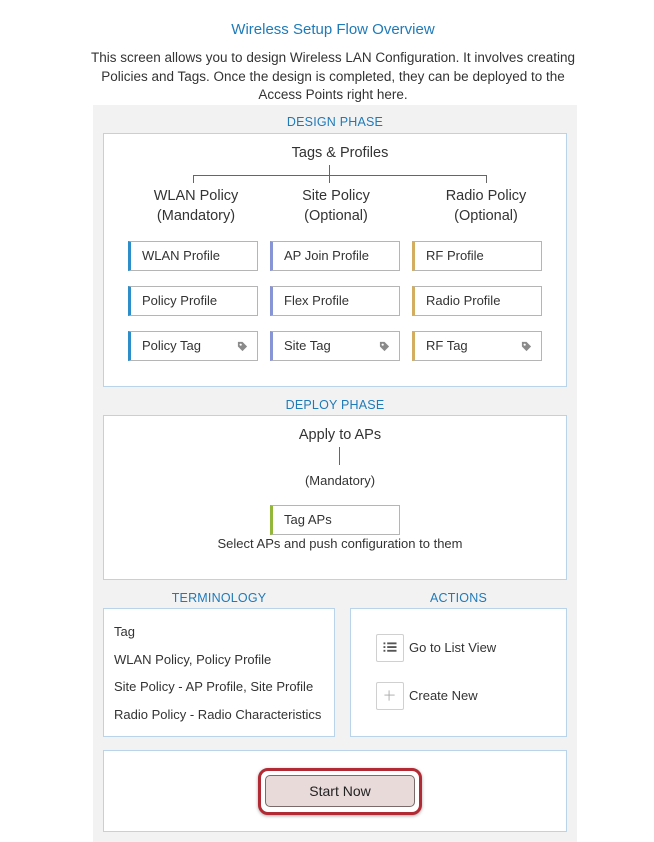 Image resolution: width=654 pixels, height=842 pixels. What do you see at coordinates (458, 672) in the screenshot?
I see `actions-box` at bounding box center [458, 672].